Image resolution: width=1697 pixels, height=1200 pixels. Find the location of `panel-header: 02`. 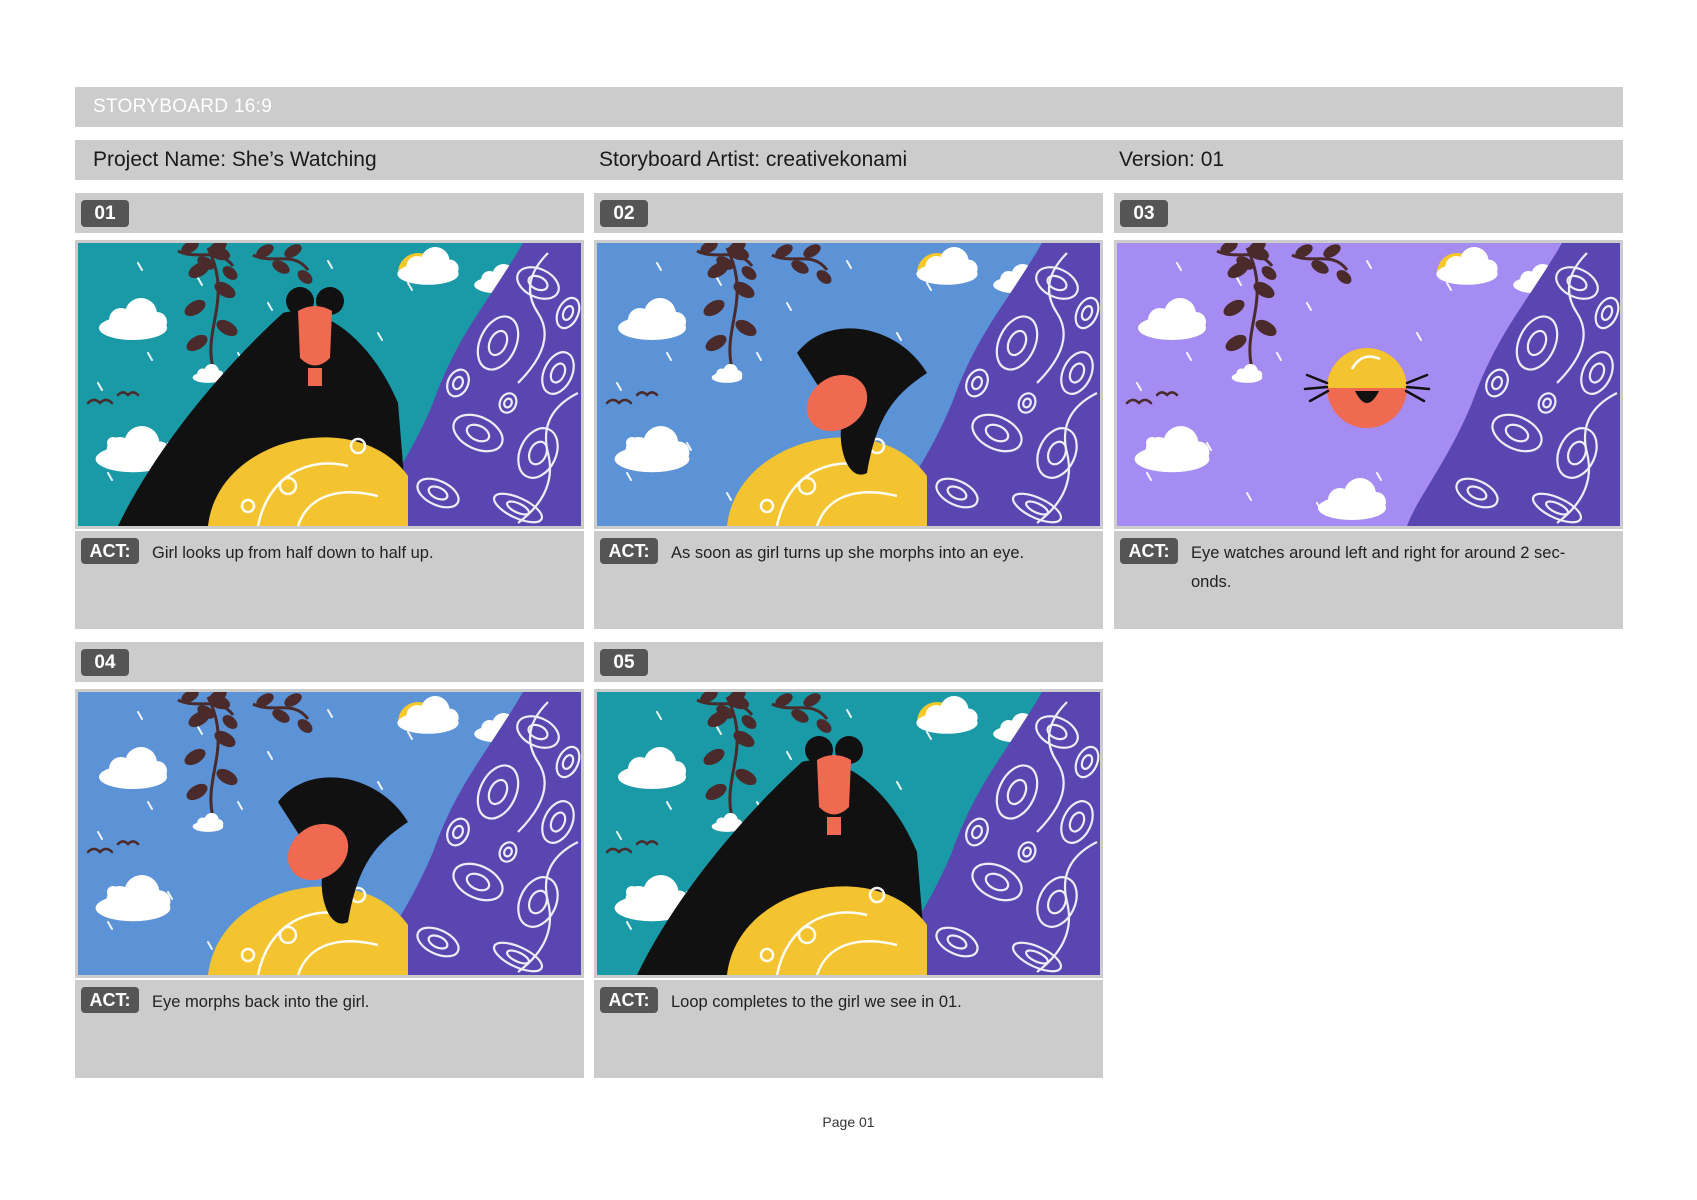

panel-header: 02 is located at coordinates (848, 213).